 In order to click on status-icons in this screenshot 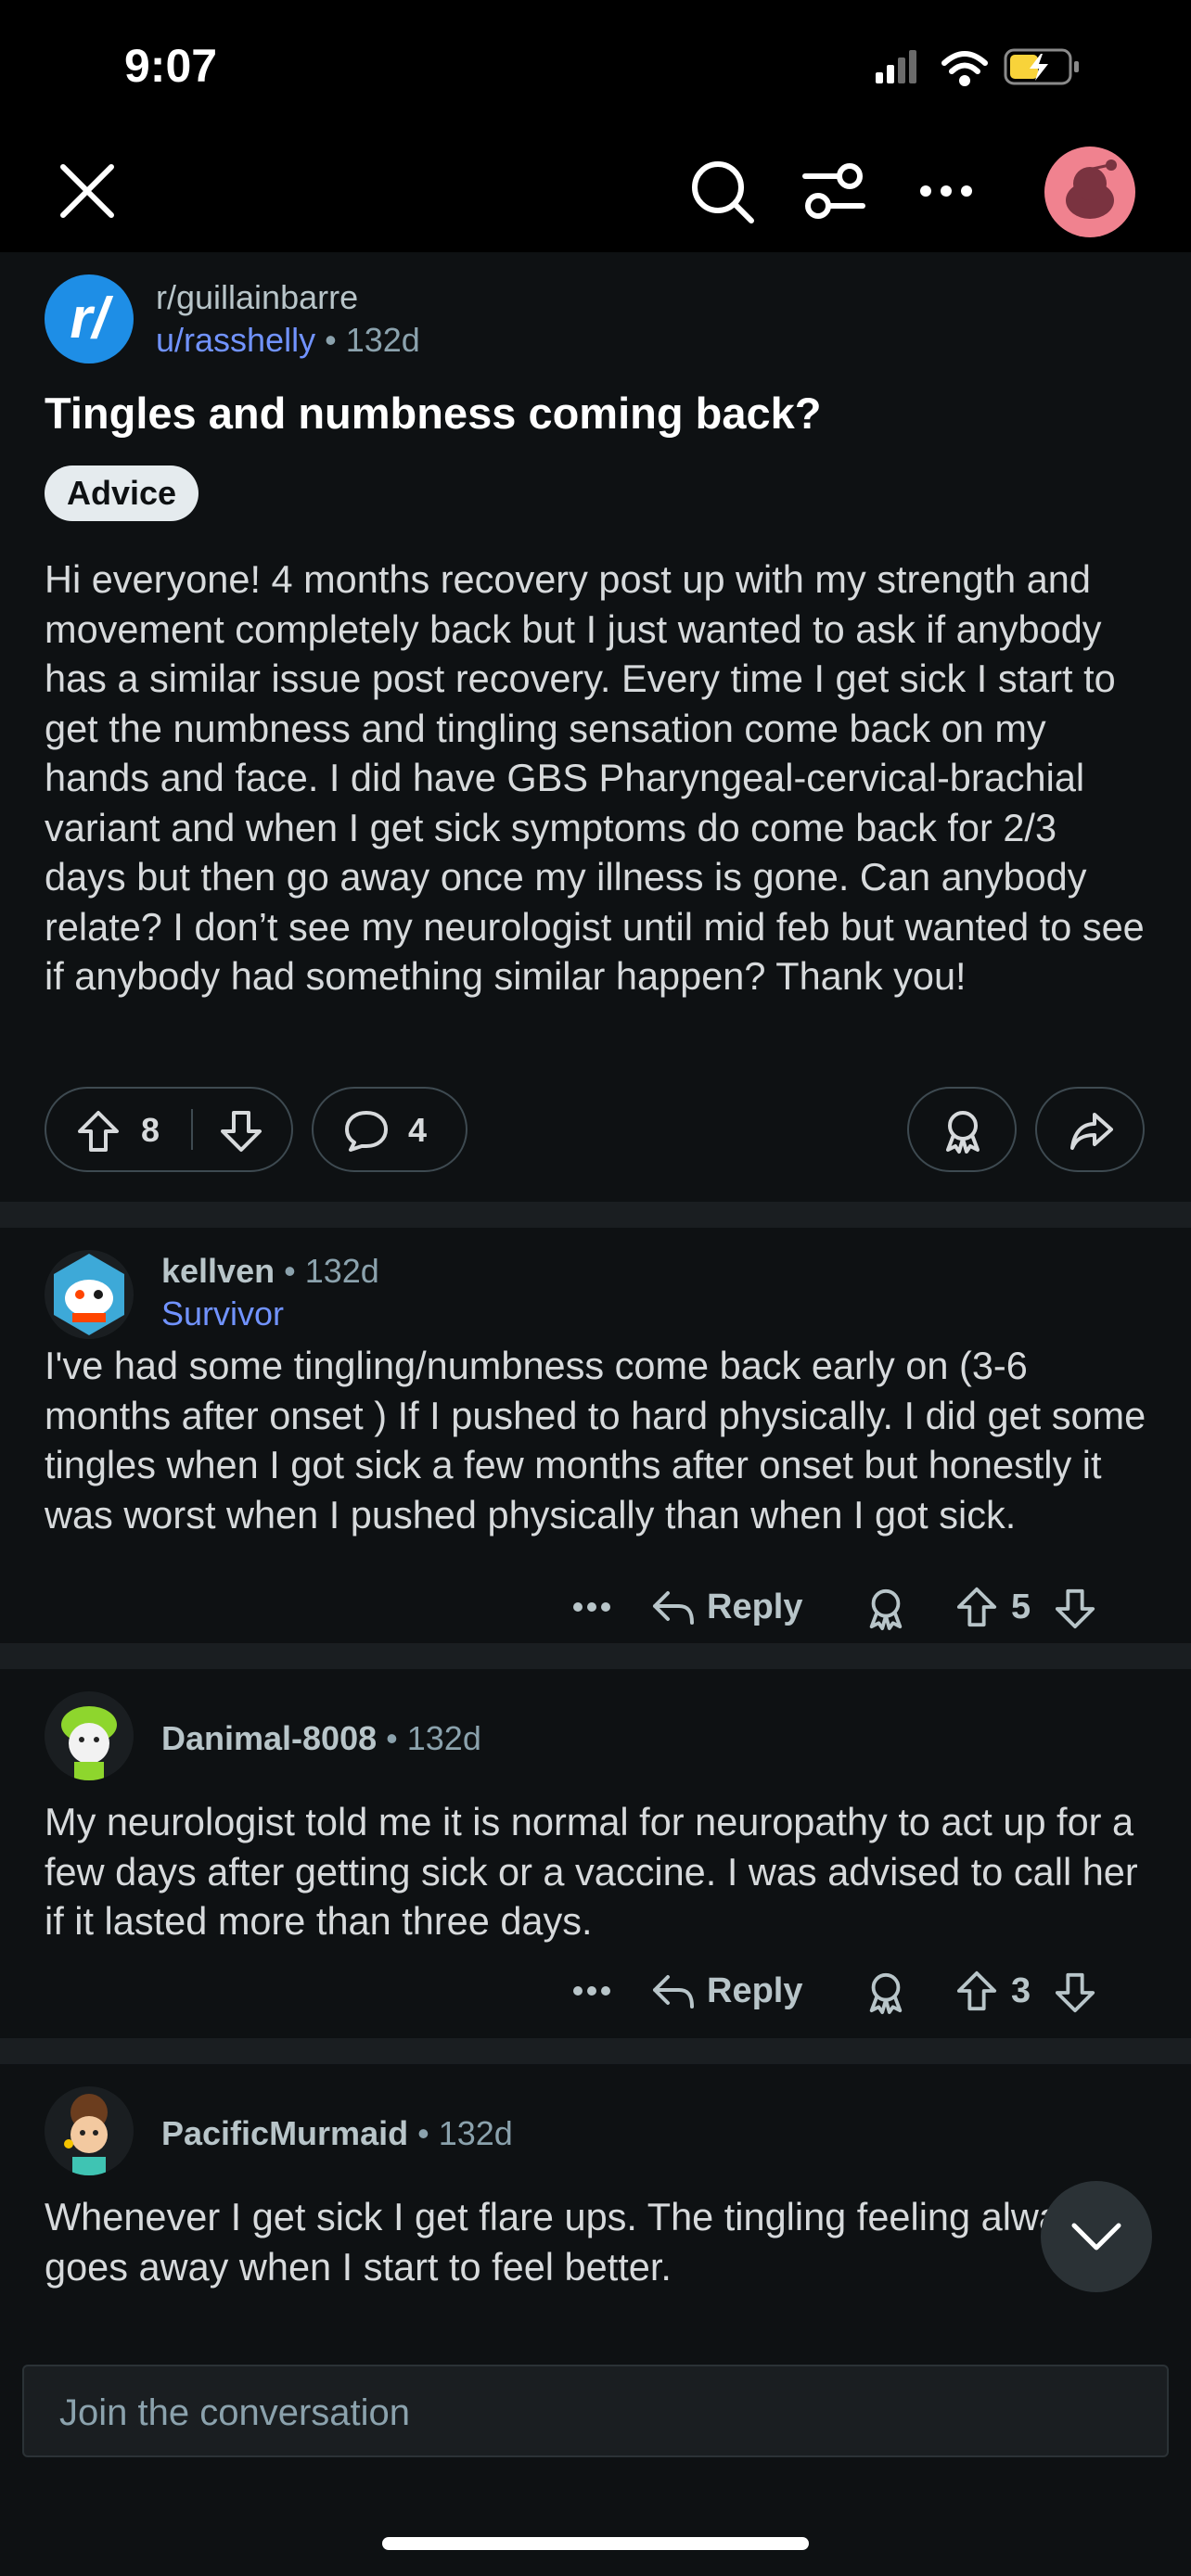, I will do `click(977, 67)`.